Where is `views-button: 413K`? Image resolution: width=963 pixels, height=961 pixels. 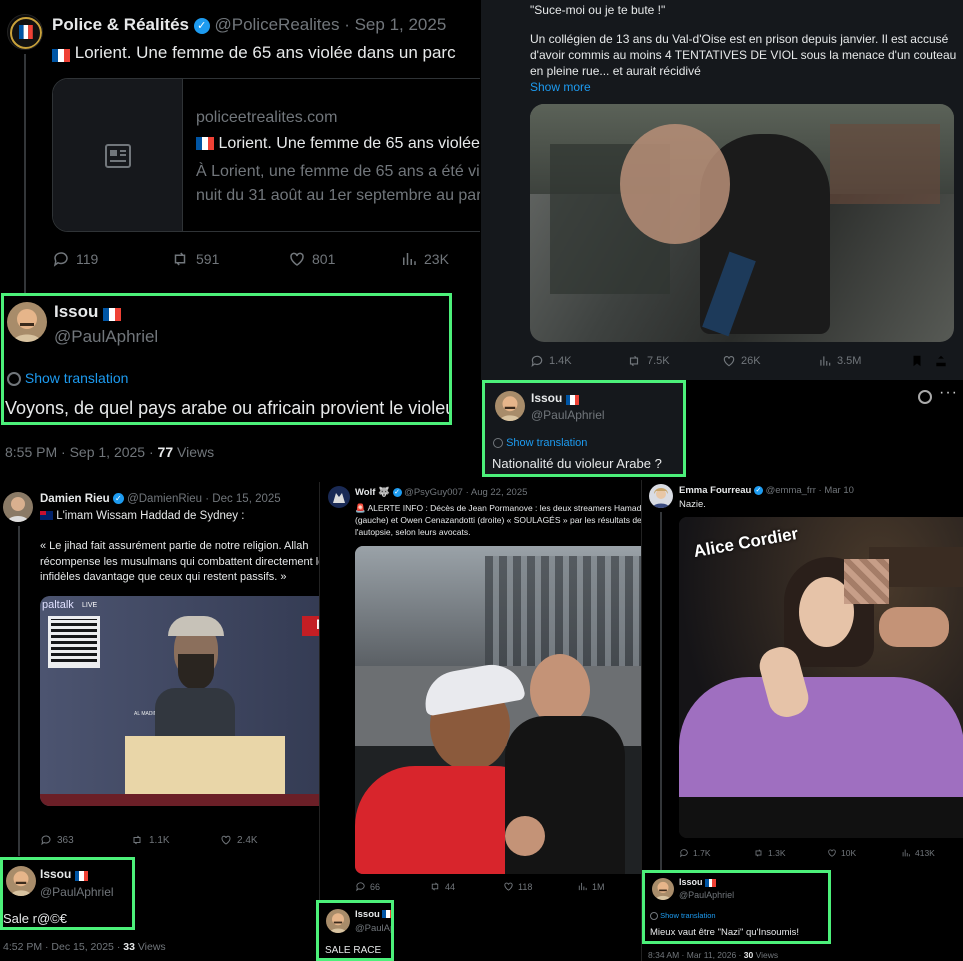
views-button: 413K is located at coordinates (918, 853).